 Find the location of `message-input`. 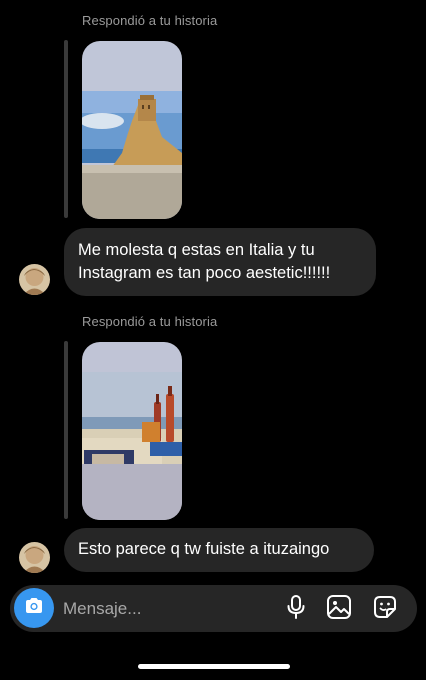

message-input is located at coordinates (163, 609).